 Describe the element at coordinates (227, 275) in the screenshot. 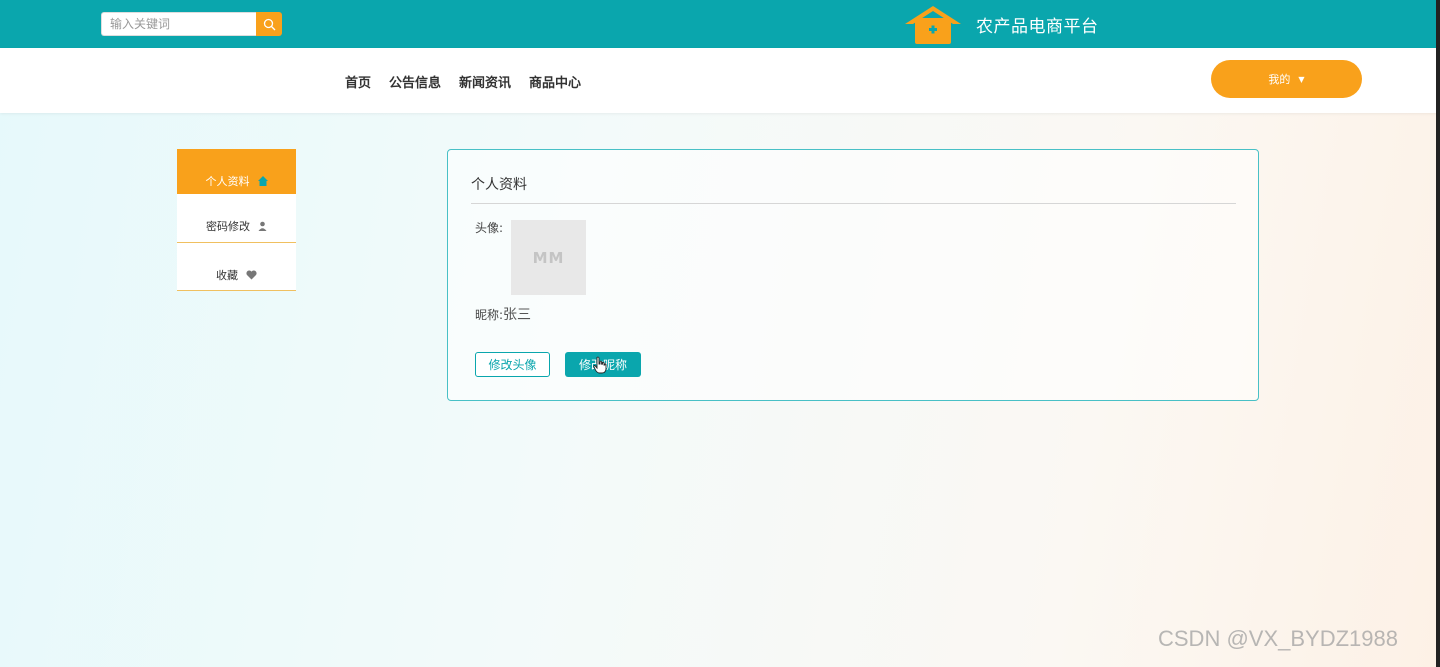

I see `sidebar-item-label: 收藏` at that location.